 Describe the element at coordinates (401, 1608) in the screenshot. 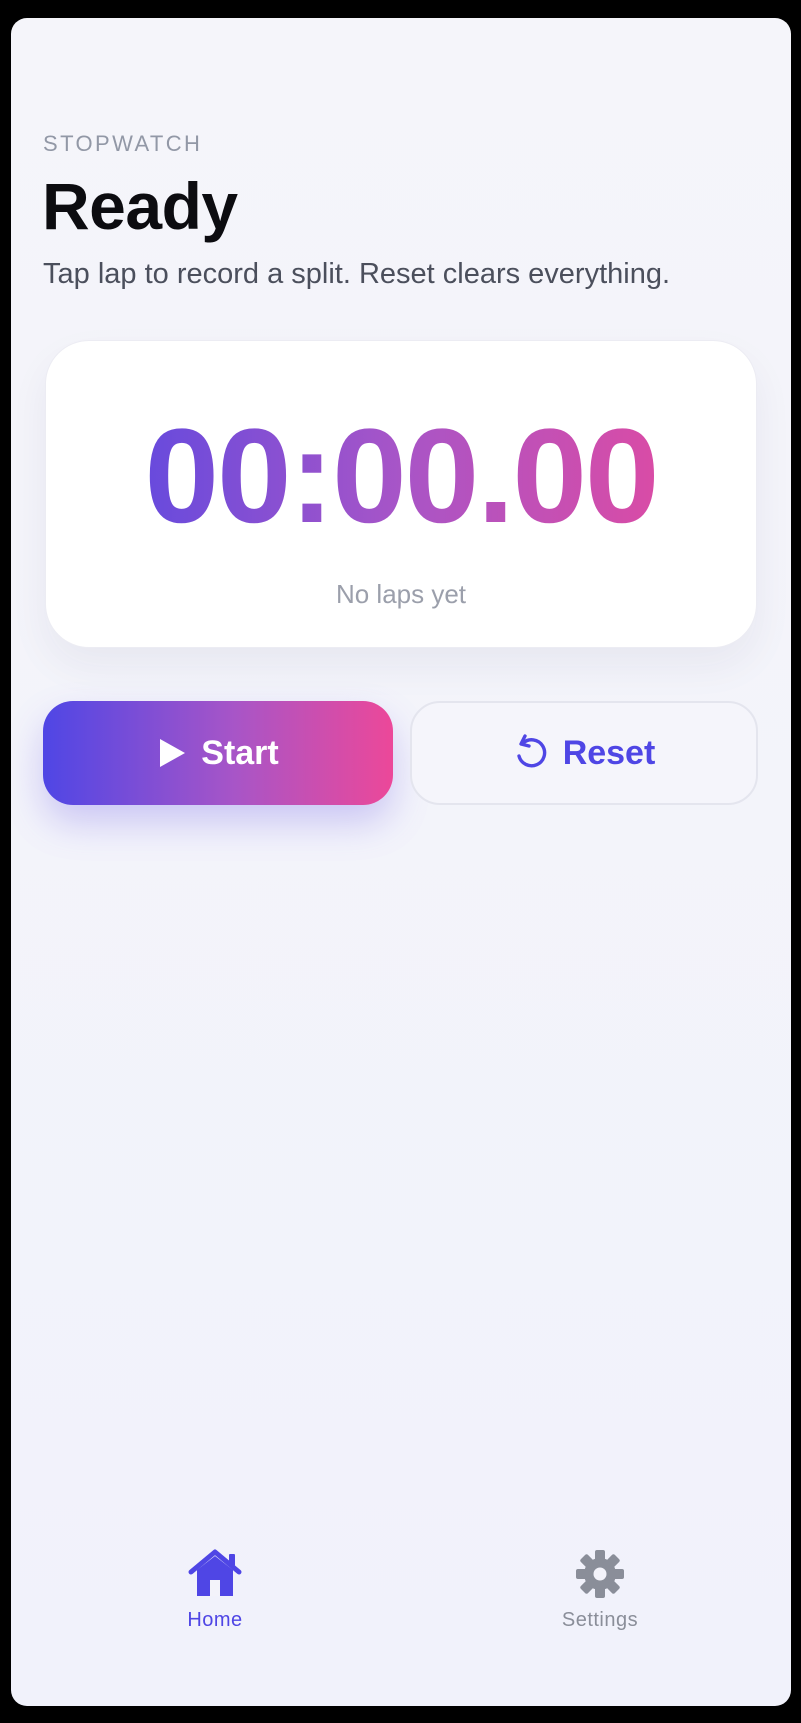

I see `tab-bar: Home Settings` at that location.